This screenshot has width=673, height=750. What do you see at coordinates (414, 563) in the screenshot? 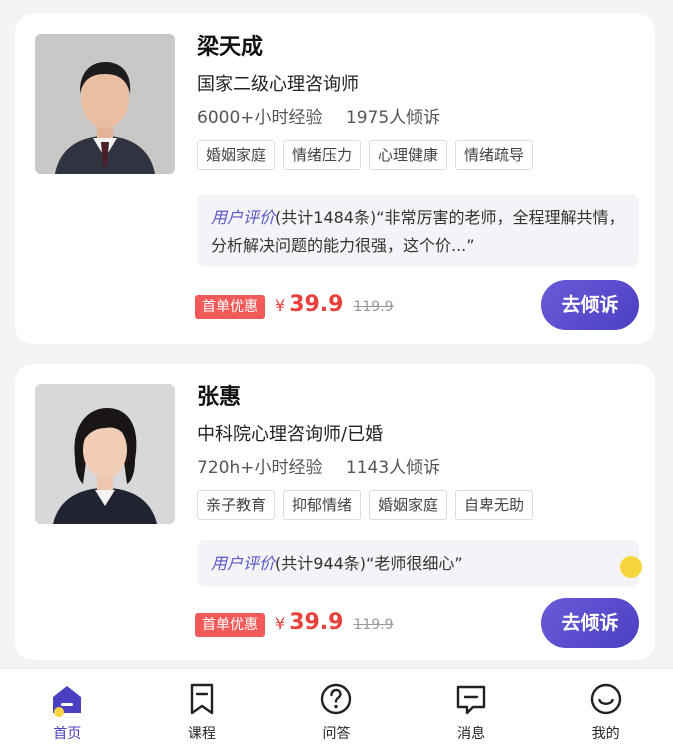
I see `review-text: “老师很细心”` at bounding box center [414, 563].